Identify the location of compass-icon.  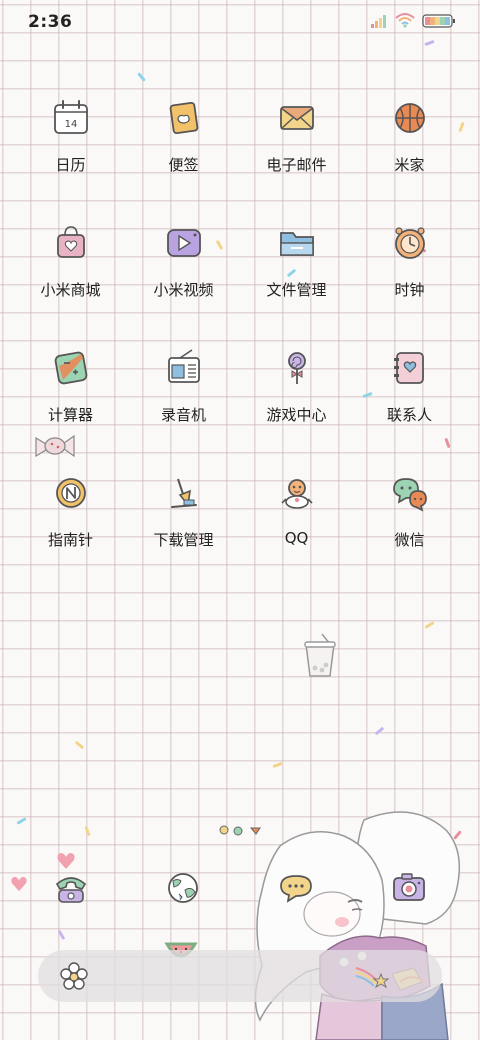
(71, 493).